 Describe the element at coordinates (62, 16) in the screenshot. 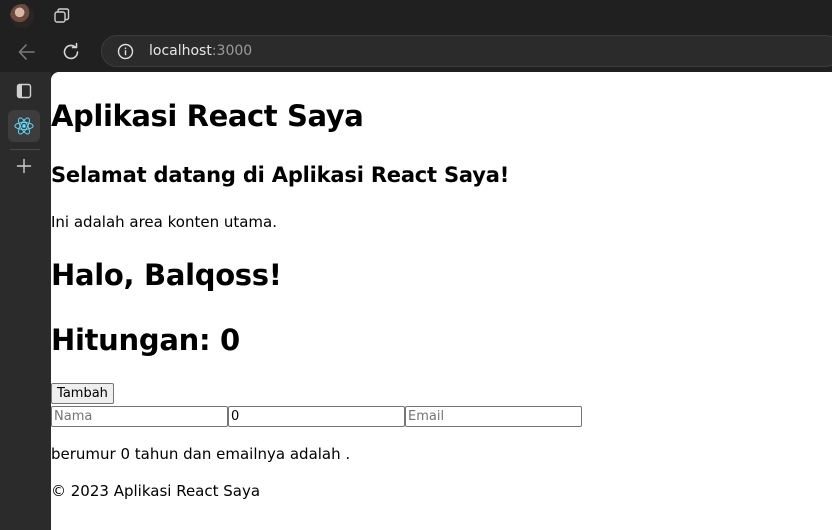

I see `workspaces-icon` at that location.